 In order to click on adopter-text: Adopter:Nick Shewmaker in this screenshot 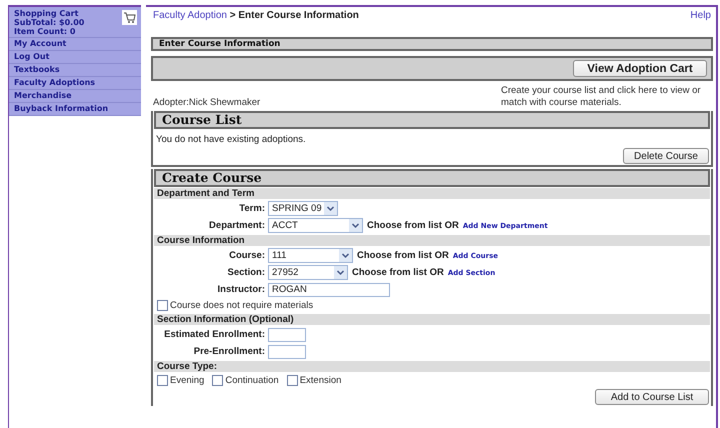, I will do `click(206, 103)`.